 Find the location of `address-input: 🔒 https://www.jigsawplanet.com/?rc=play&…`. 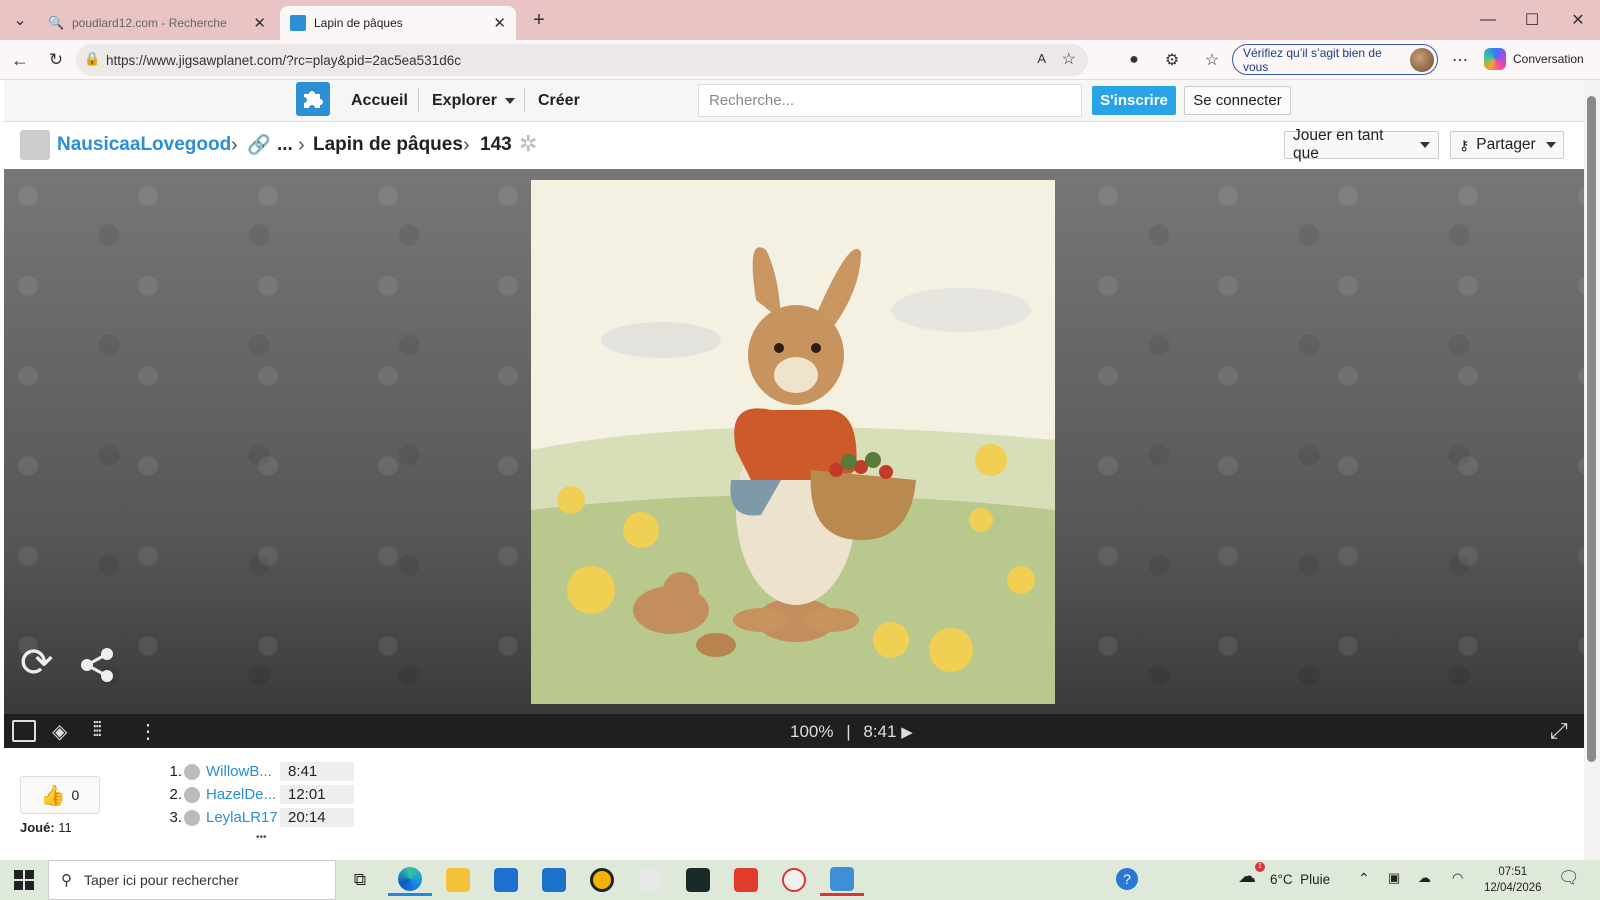

address-input: 🔒 https://www.jigsawplanet.com/?rc=play&… is located at coordinates (582, 60).